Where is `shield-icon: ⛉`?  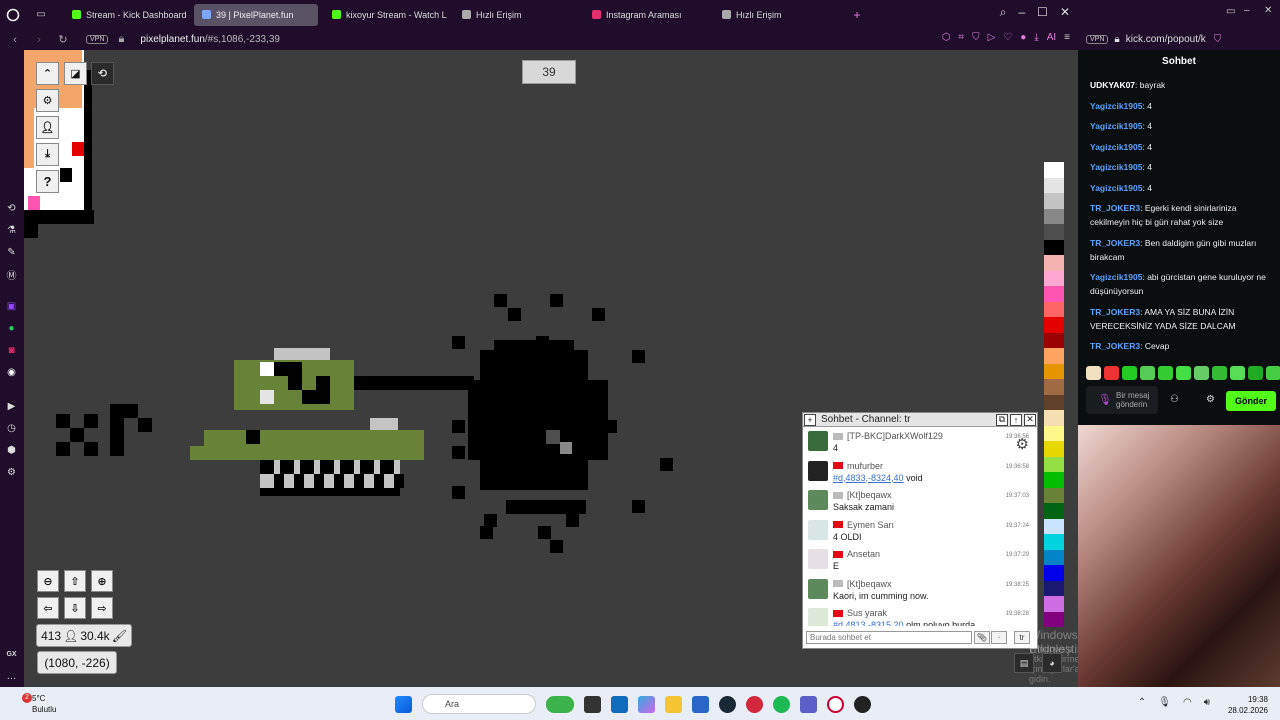
shield-icon: ⛉ is located at coordinates (976, 37).